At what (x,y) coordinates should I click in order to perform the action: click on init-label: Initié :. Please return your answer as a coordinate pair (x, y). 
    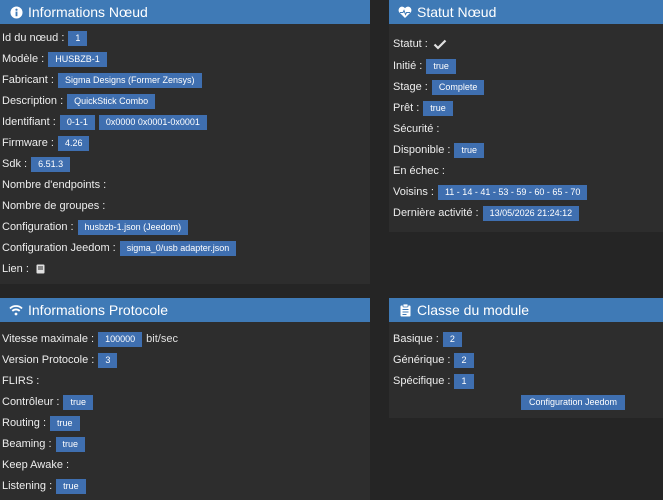
    Looking at the image, I should click on (408, 66).